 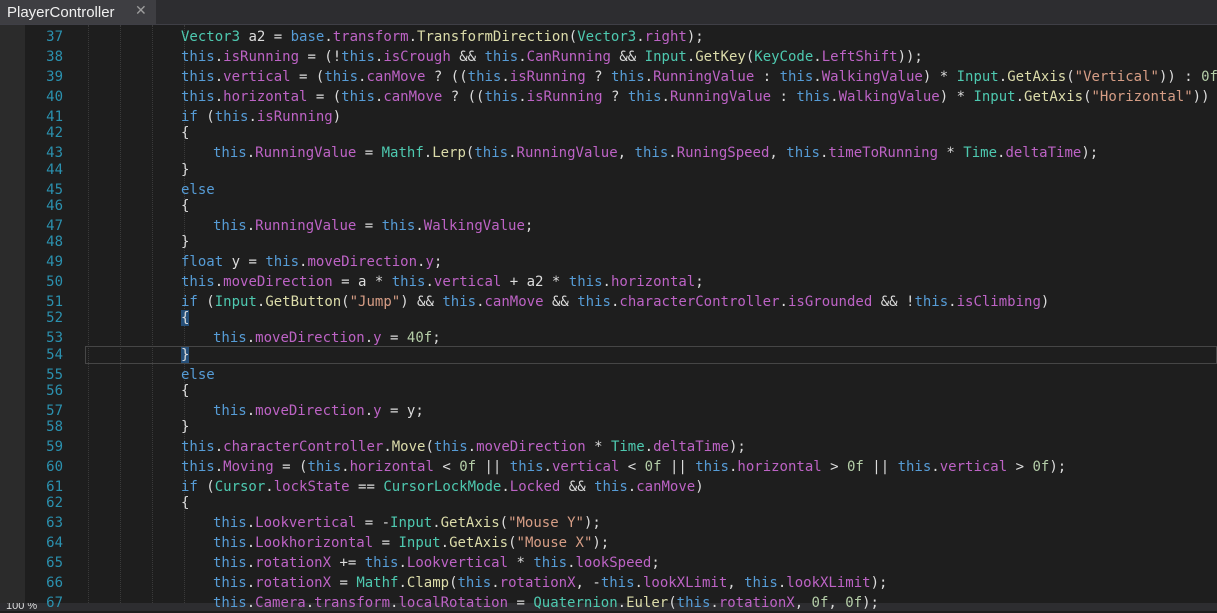 What do you see at coordinates (261, 117) in the screenshot?
I see `code-line: if (this.isRunning)` at bounding box center [261, 117].